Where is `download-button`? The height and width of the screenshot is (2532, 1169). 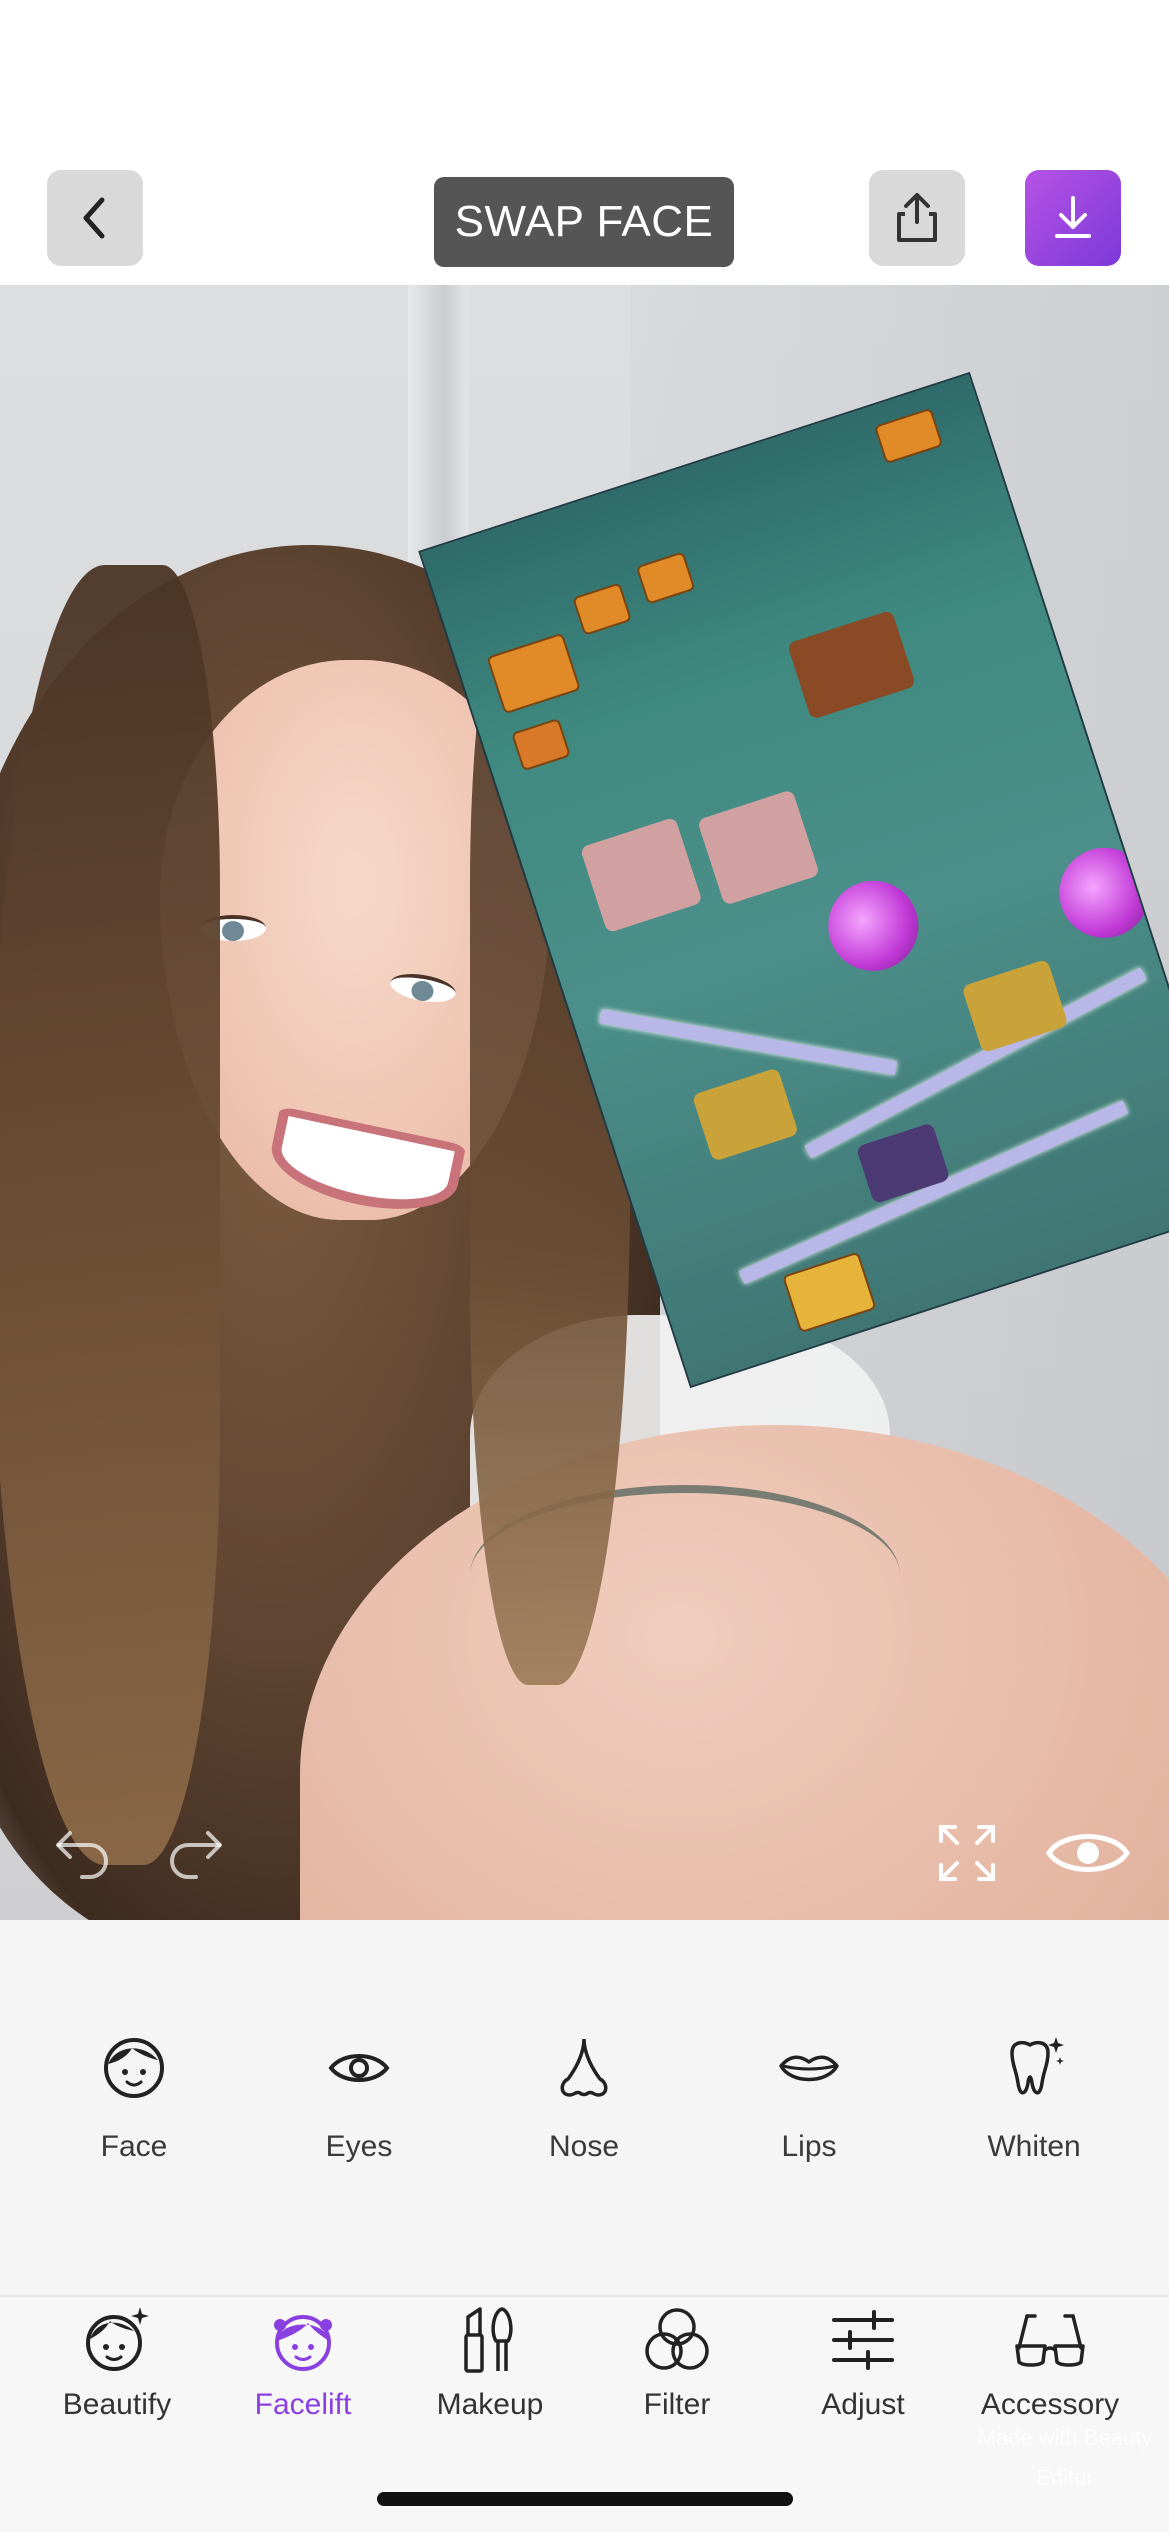
download-button is located at coordinates (1073, 218).